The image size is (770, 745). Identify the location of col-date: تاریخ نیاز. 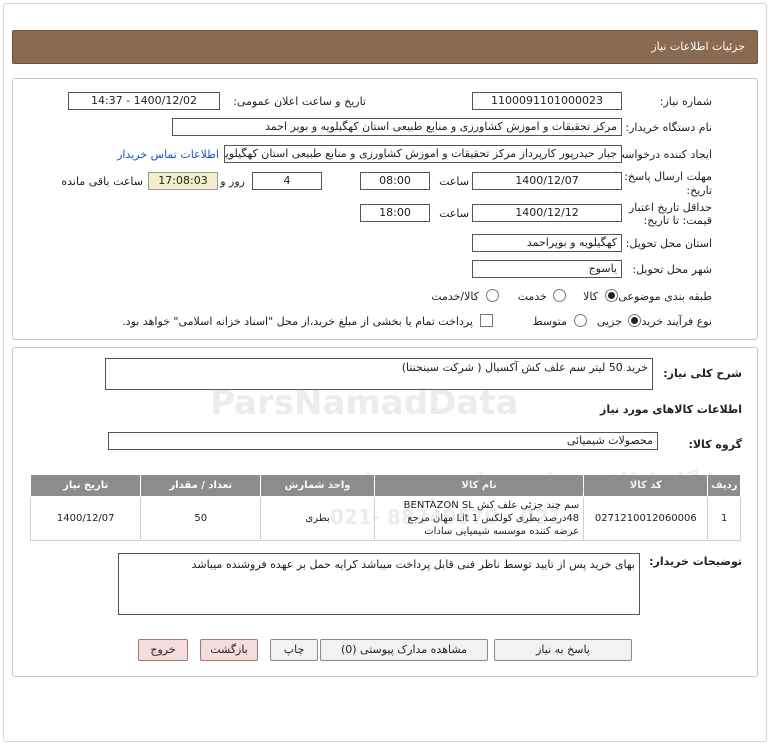
(85, 485).